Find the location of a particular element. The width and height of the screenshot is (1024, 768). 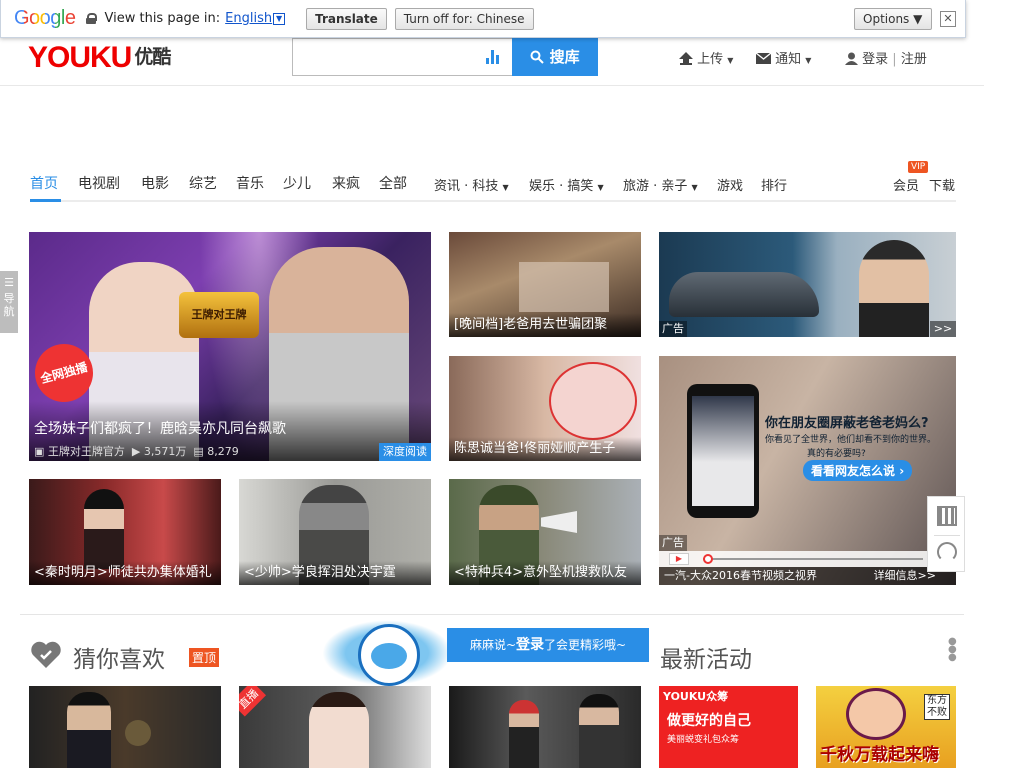

turn-off-button: Turn off for: Chinese is located at coordinates (464, 18).